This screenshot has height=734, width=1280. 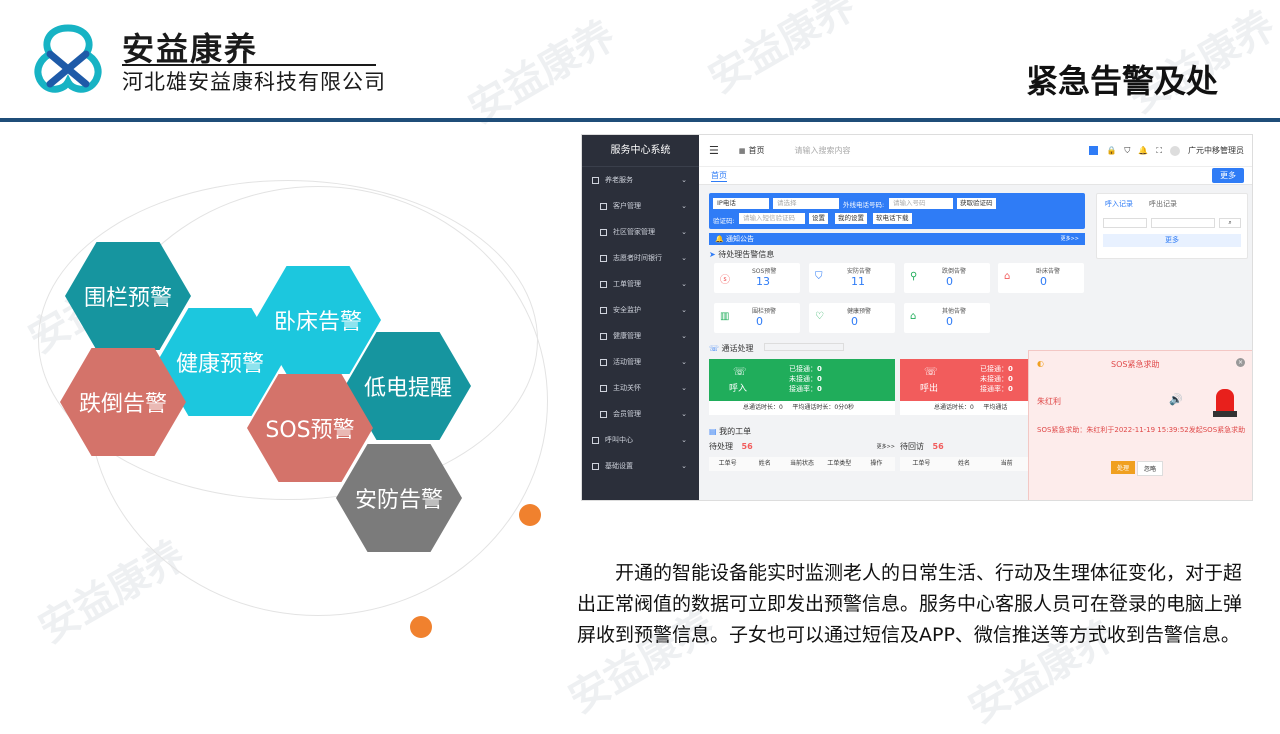 What do you see at coordinates (947, 278) in the screenshot?
I see `alert-card: ⚲ 跌倒告警 0` at bounding box center [947, 278].